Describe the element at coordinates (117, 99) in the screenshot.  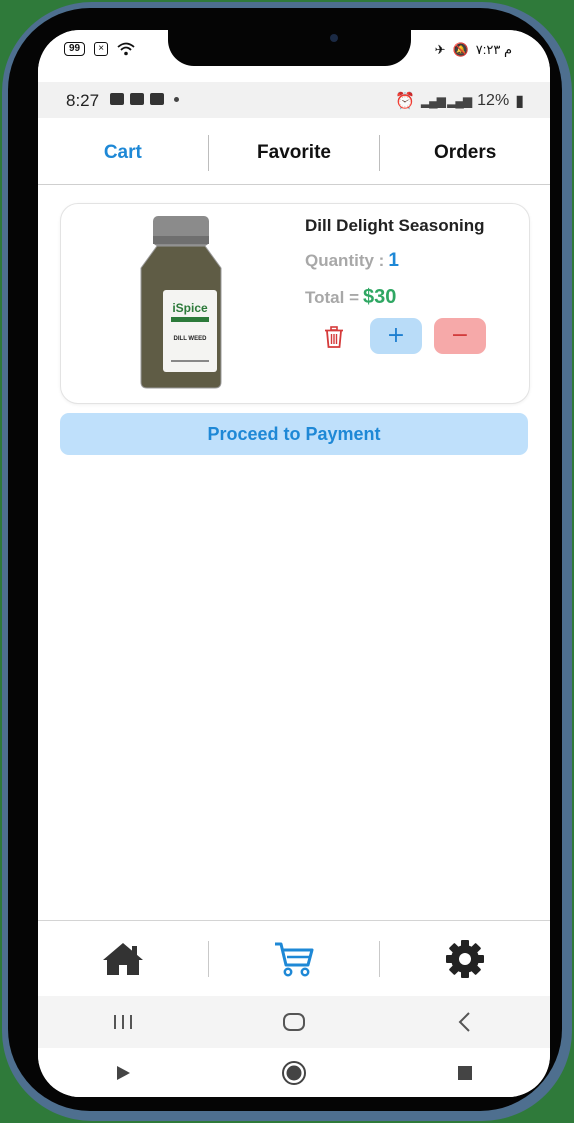
I see `gallery-icon` at that location.